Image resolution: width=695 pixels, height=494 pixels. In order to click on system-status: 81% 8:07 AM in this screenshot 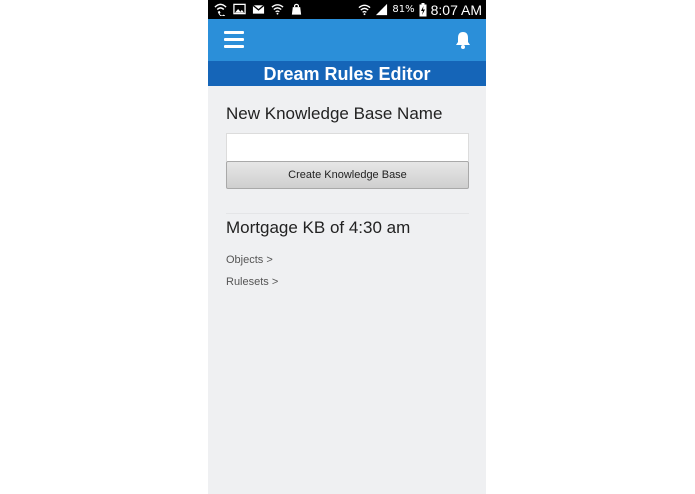, I will do `click(420, 9)`.